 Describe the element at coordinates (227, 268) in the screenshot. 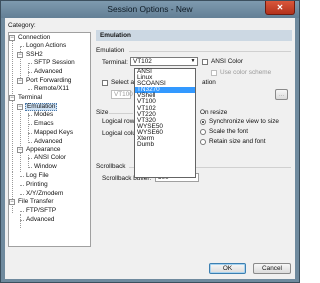

I see `ok-button: OK` at that location.